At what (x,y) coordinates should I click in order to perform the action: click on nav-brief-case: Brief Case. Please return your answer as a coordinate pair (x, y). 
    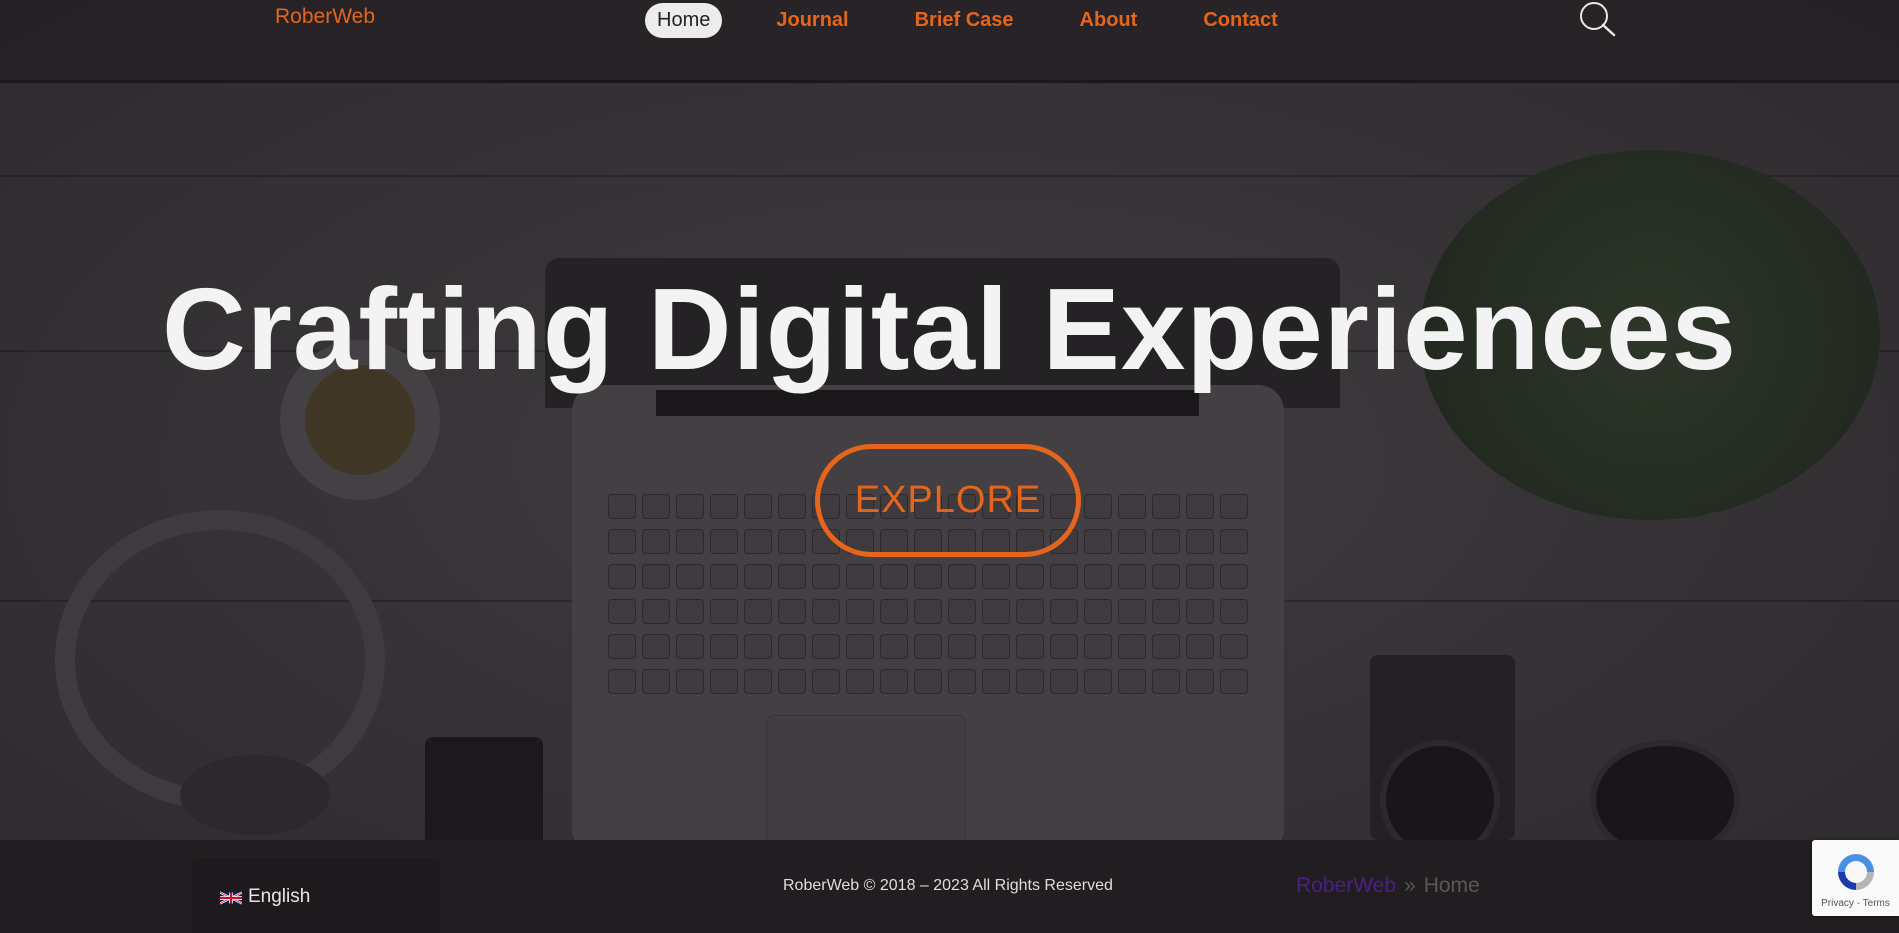
    Looking at the image, I should click on (964, 20).